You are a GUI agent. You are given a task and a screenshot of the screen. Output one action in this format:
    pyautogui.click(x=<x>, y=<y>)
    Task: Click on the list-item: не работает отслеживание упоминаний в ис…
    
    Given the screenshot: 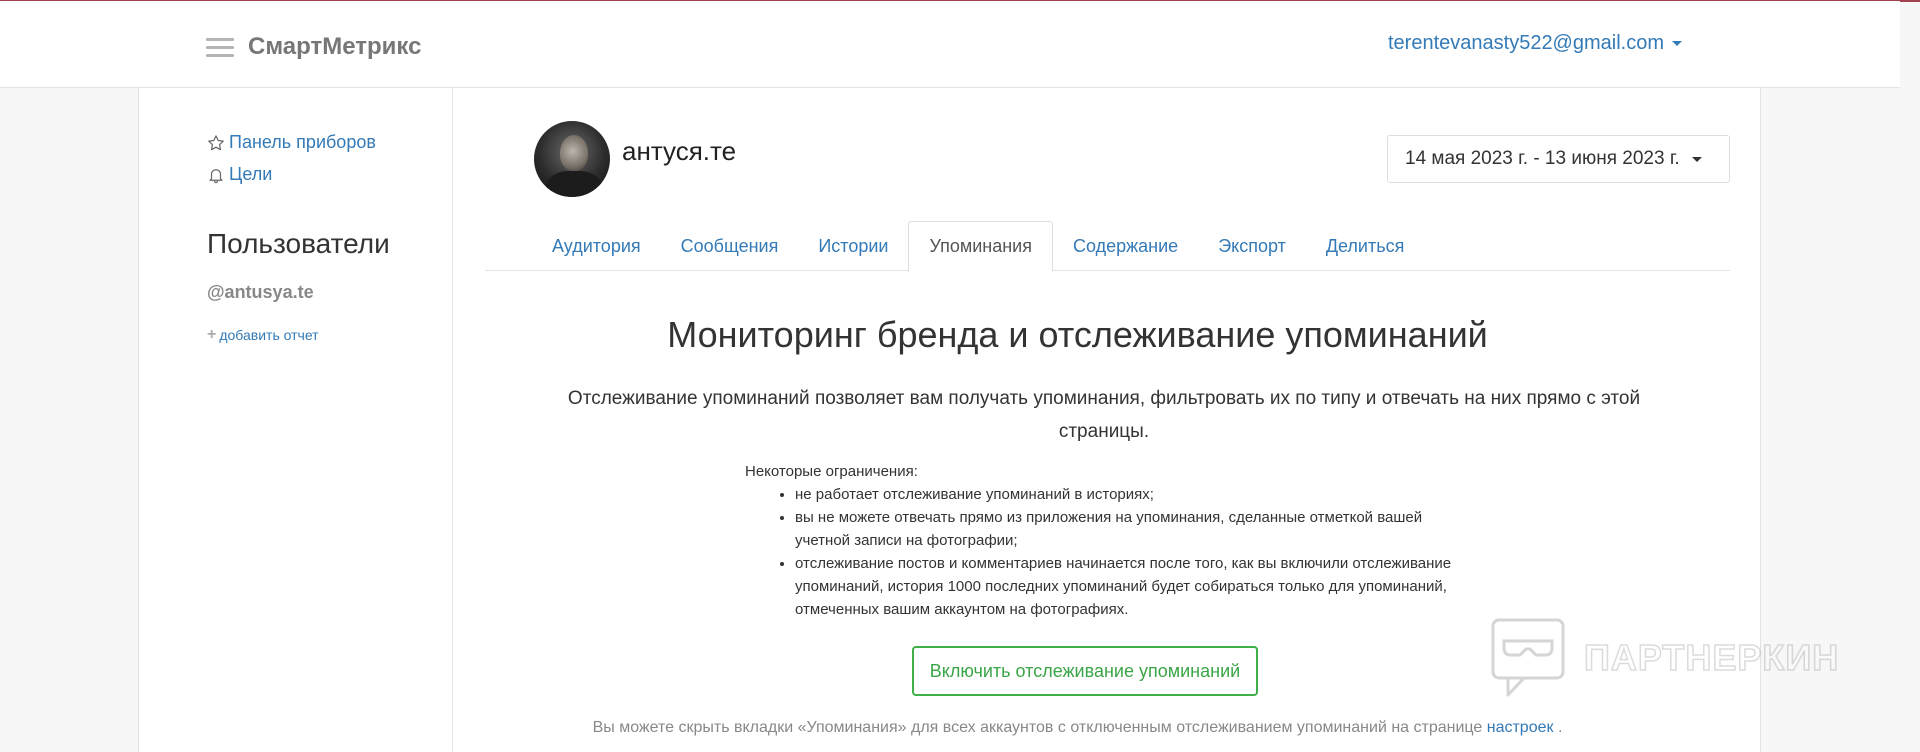 What is the action you would take?
    pyautogui.click(x=1130, y=494)
    